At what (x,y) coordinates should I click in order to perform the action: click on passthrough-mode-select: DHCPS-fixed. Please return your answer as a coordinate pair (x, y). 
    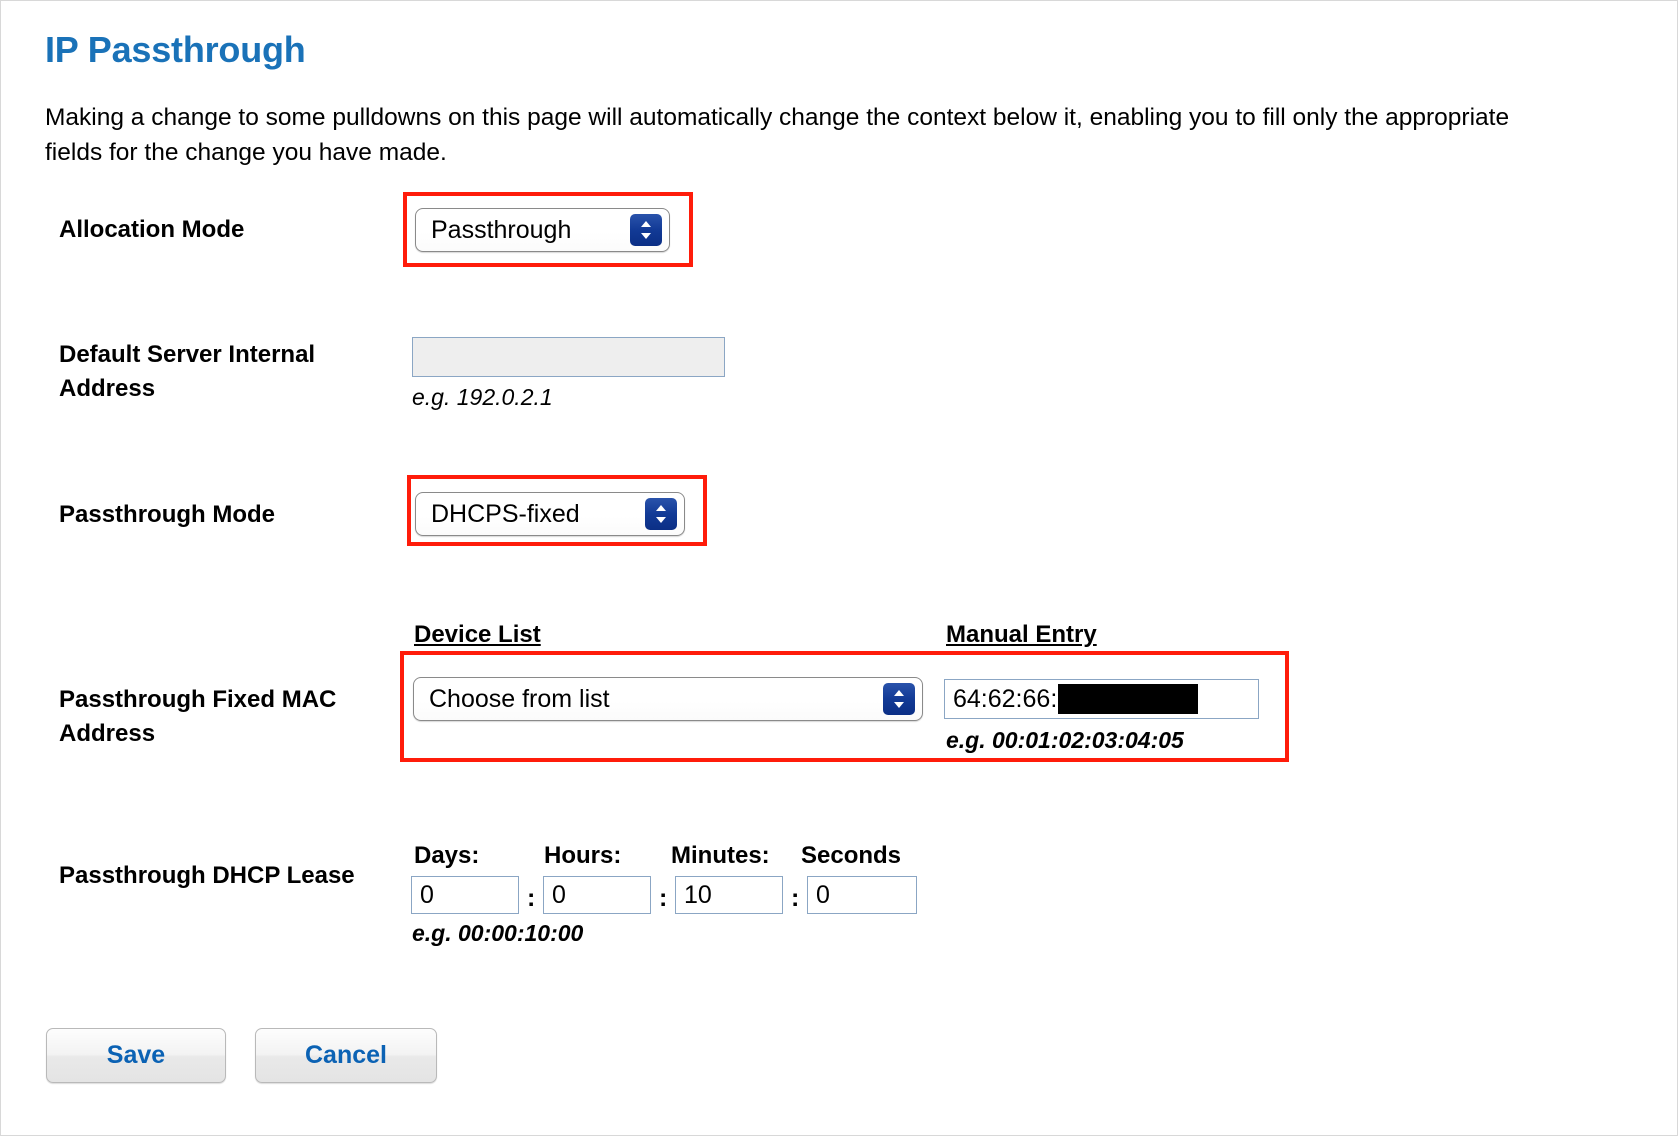
    Looking at the image, I should click on (550, 514).